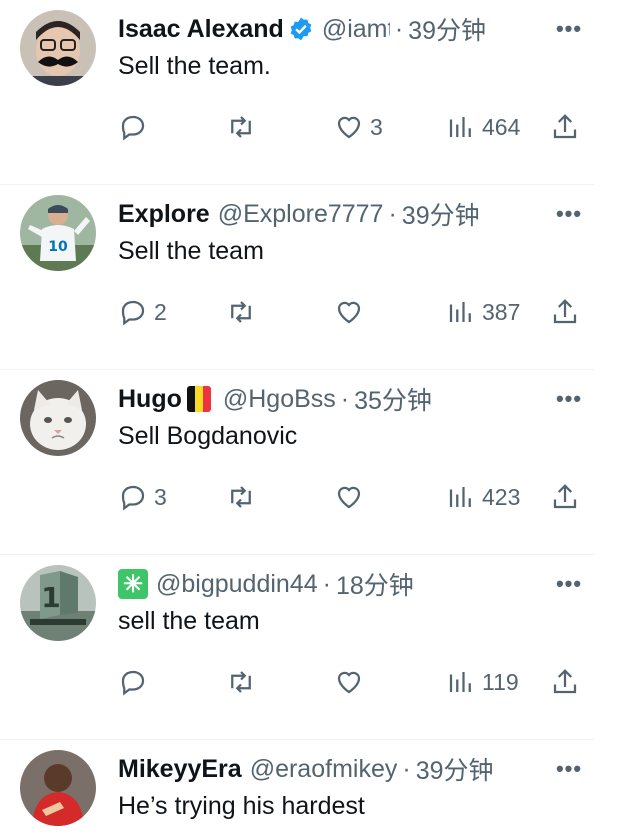 This screenshot has height=834, width=623. Describe the element at coordinates (160, 311) in the screenshot. I see `reply-count: 2` at that location.